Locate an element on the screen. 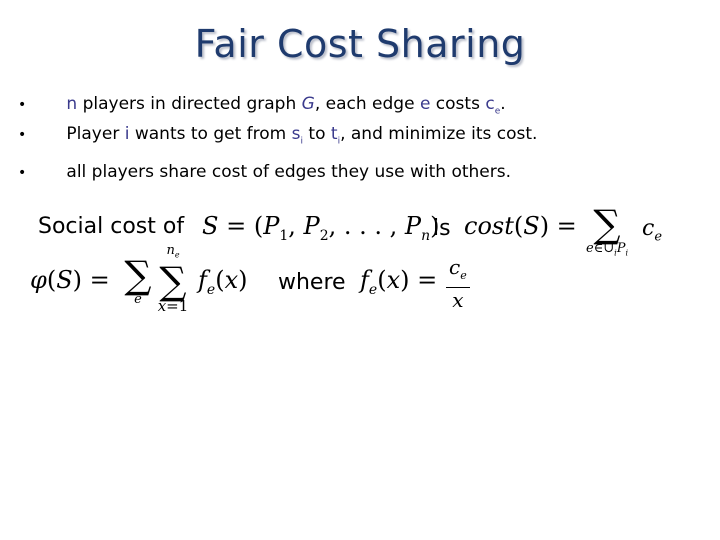  var-c: c is located at coordinates (490, 104).